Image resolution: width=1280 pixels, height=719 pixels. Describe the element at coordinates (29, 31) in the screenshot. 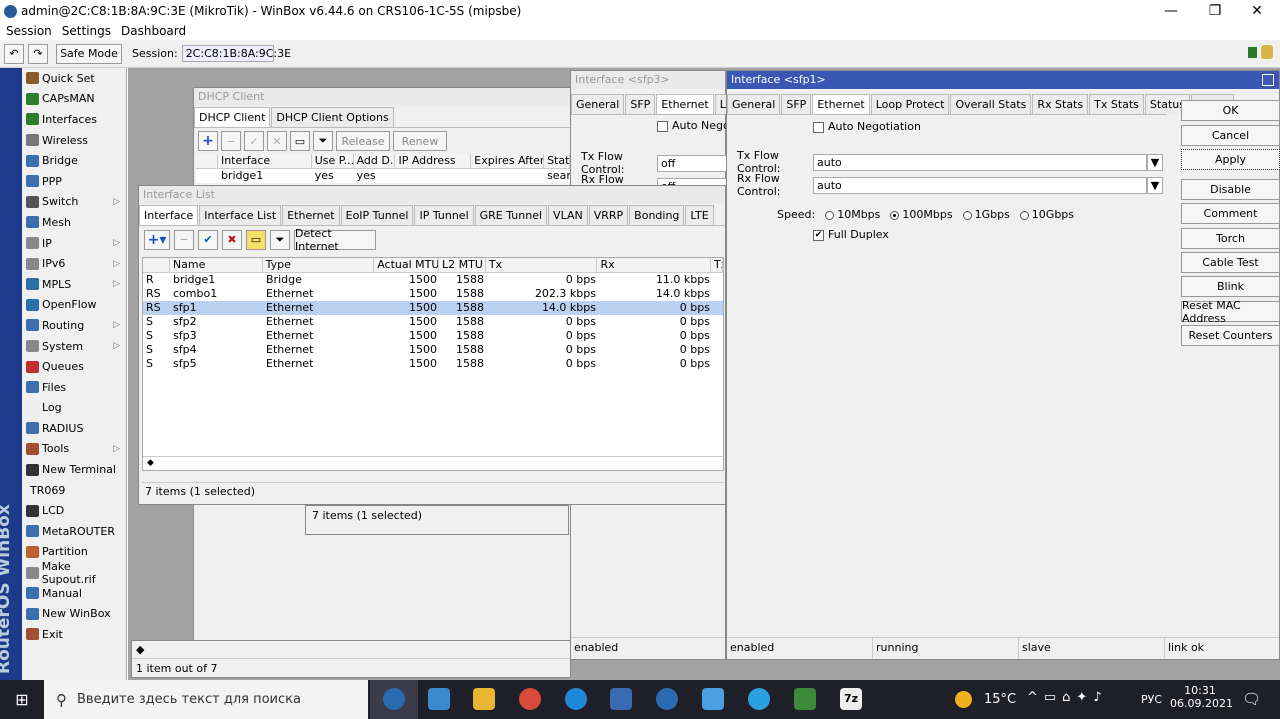

I see `menu-session: Session` at that location.